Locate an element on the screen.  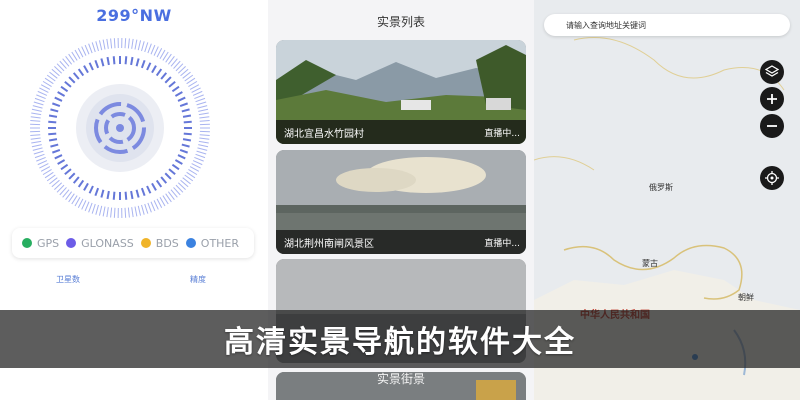
scenic-card-2-name: 湖北荆州南闸风景区 is located at coordinates (329, 244).